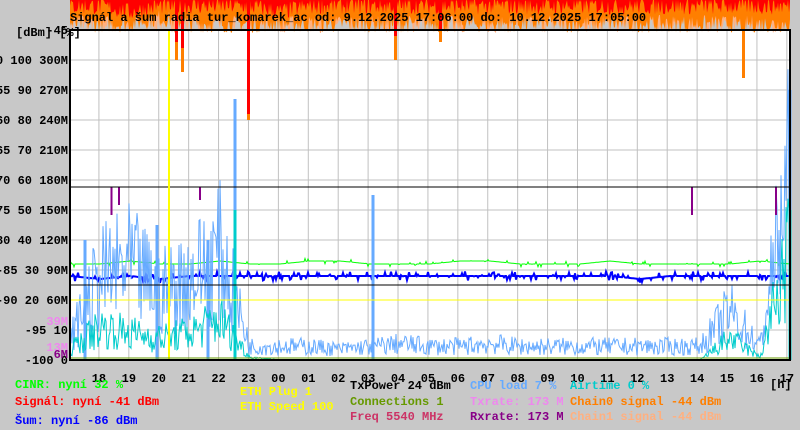 The width and height of the screenshot is (800, 430). I want to click on x-tick-label: 21, so click(188, 379).